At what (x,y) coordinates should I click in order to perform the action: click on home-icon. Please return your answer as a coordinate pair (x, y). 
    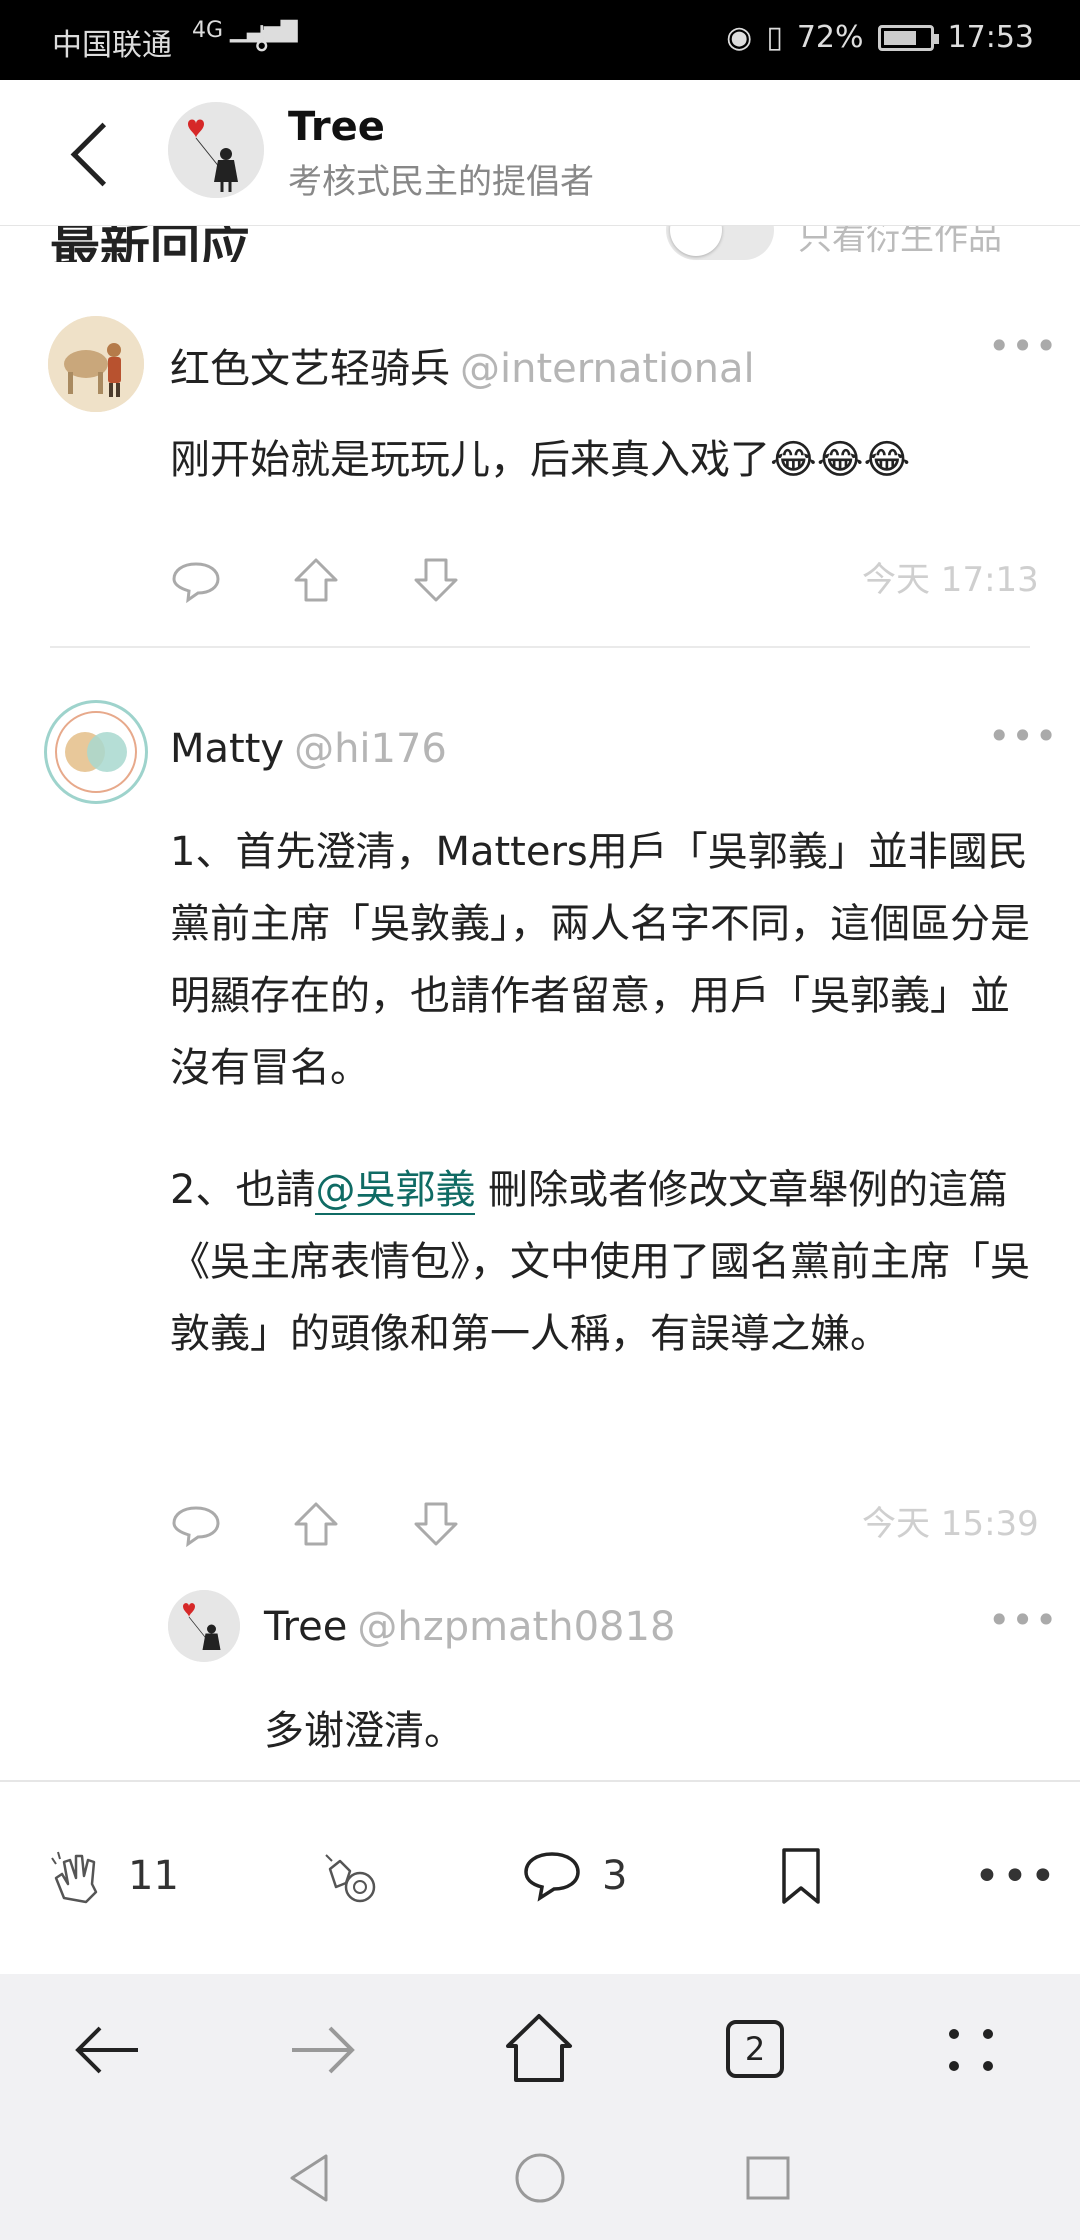
    Looking at the image, I should click on (539, 2049).